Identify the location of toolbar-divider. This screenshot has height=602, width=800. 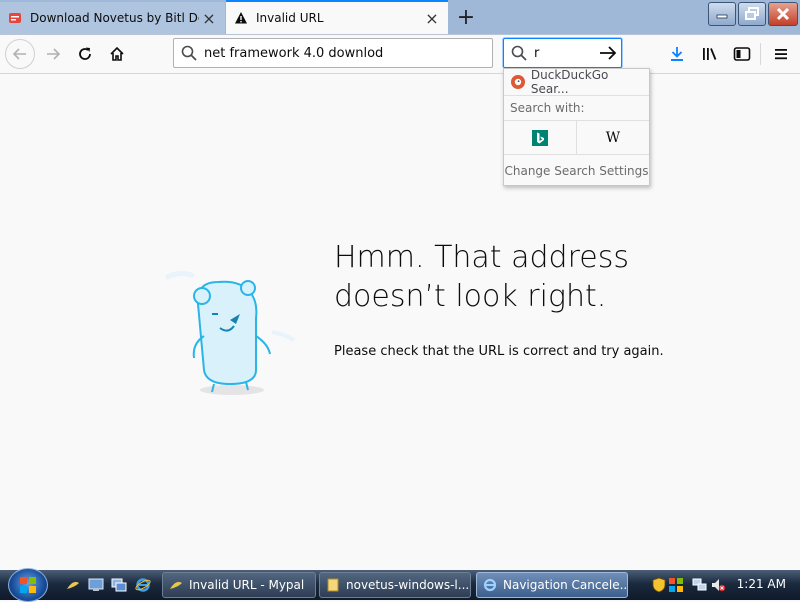
(760, 54).